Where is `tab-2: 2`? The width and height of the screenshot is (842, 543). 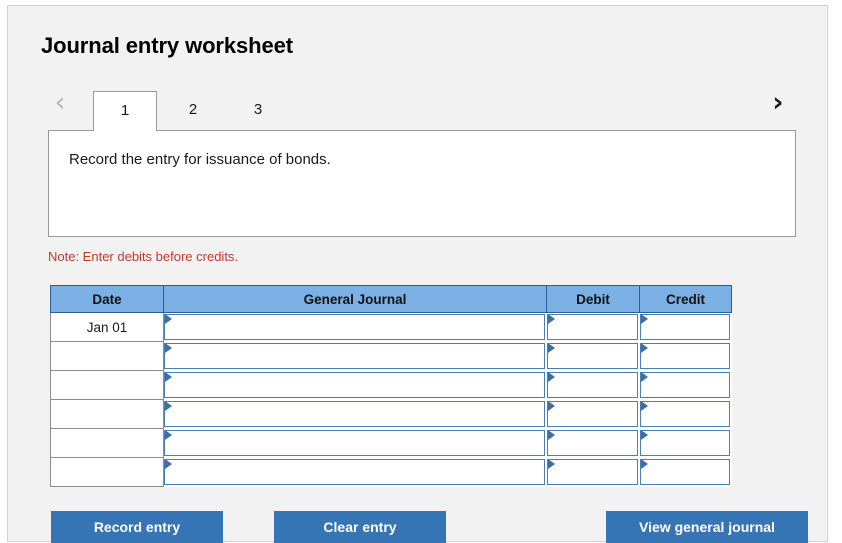
tab-2: 2 is located at coordinates (193, 111).